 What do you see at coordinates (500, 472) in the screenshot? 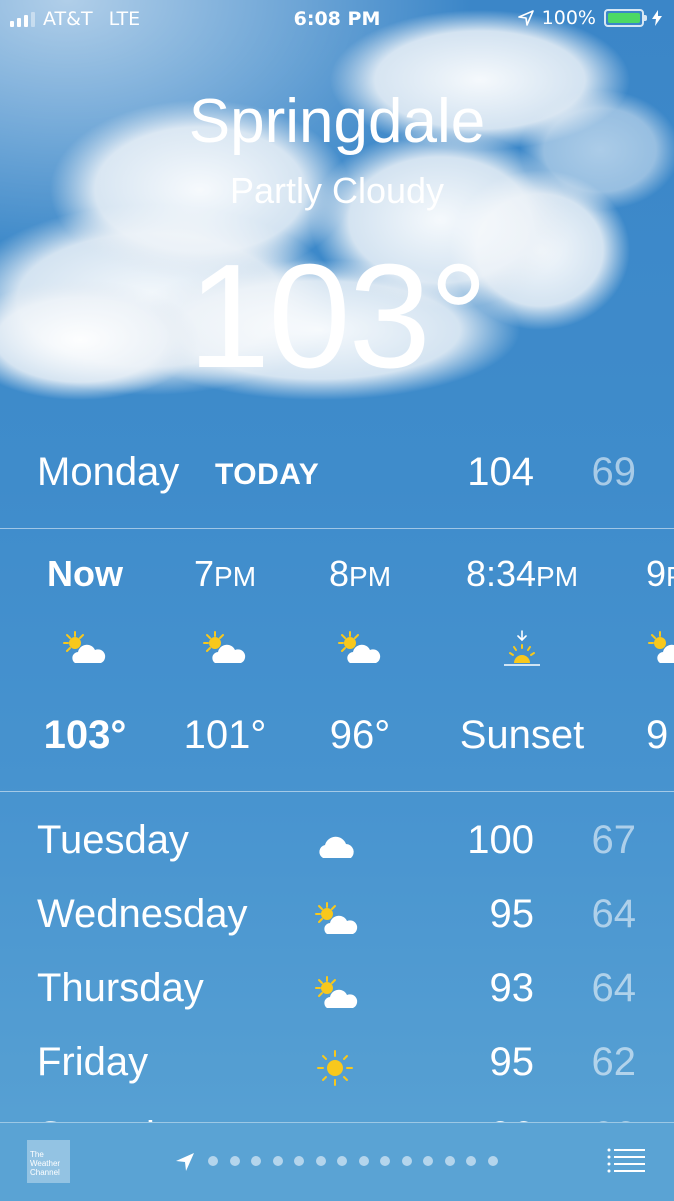
I see `today-high: 104` at bounding box center [500, 472].